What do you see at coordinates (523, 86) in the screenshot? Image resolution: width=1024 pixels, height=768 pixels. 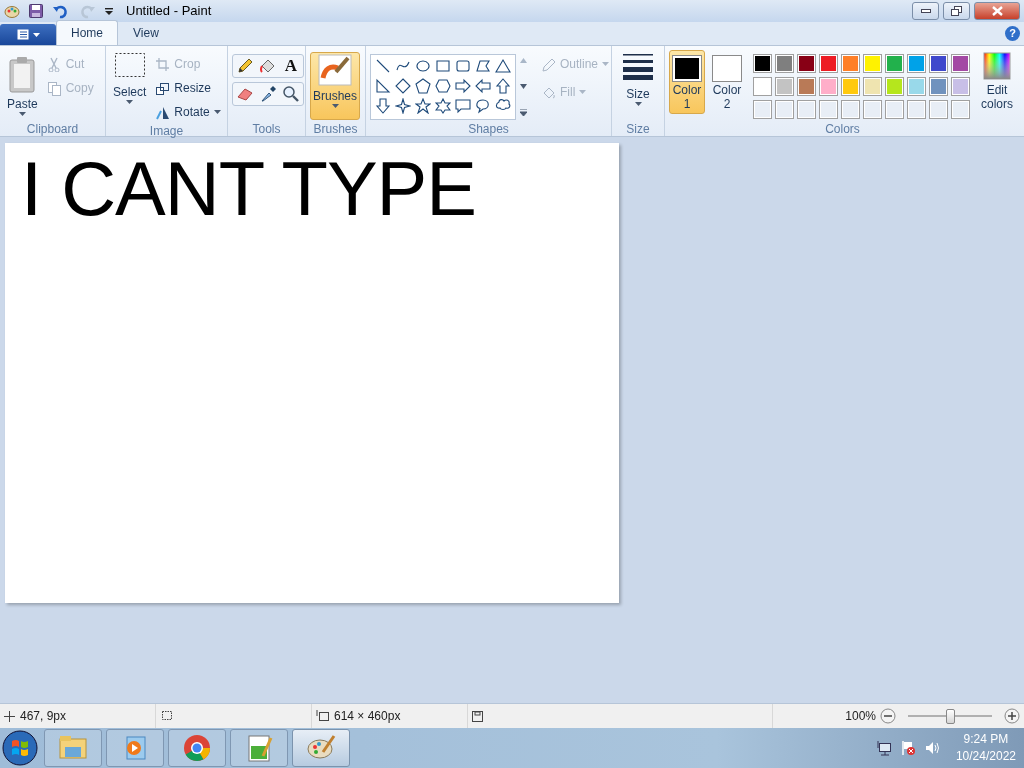 I see `scroll-down-icon` at bounding box center [523, 86].